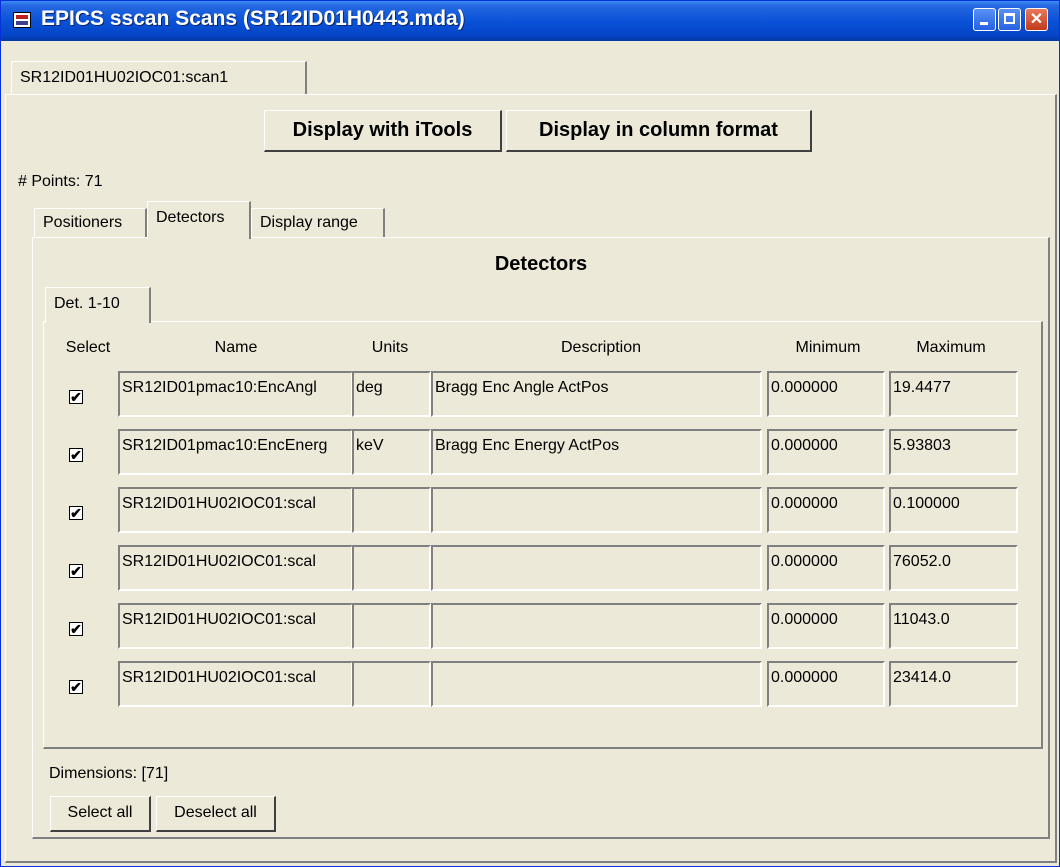  I want to click on display-column-button: Display in column format, so click(659, 131).